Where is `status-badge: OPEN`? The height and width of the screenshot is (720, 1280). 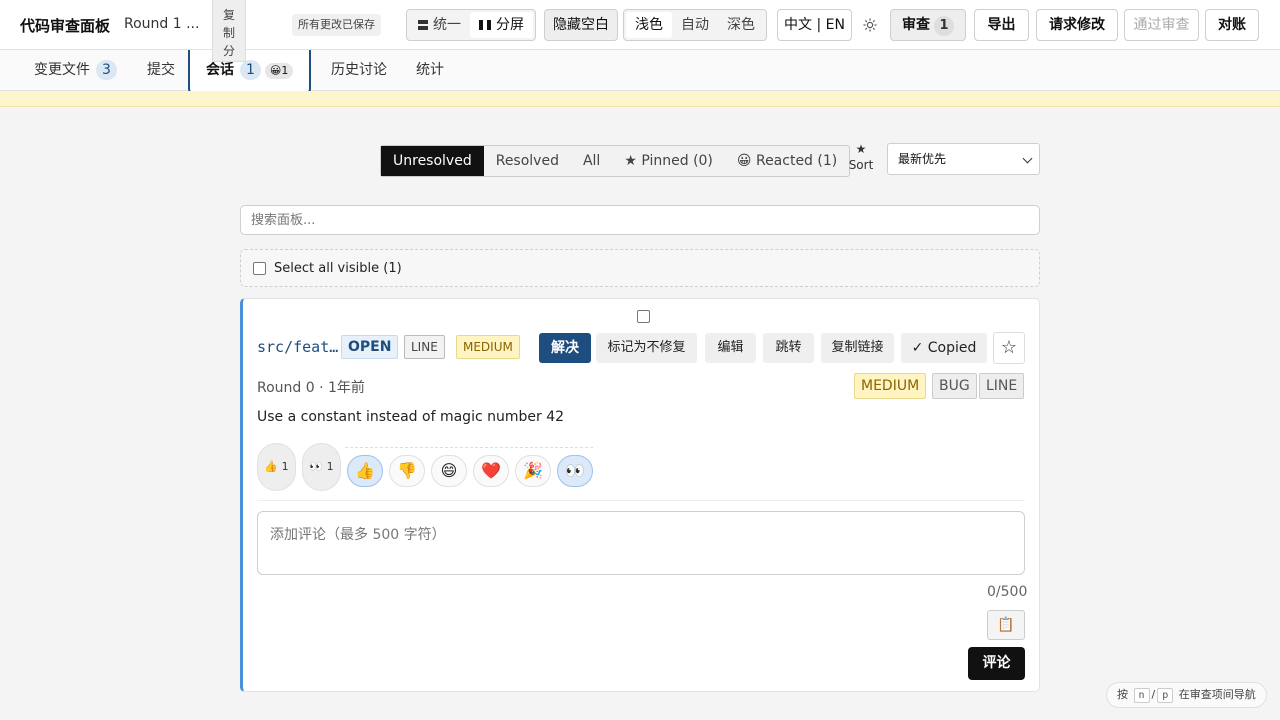
status-badge: OPEN is located at coordinates (370, 347).